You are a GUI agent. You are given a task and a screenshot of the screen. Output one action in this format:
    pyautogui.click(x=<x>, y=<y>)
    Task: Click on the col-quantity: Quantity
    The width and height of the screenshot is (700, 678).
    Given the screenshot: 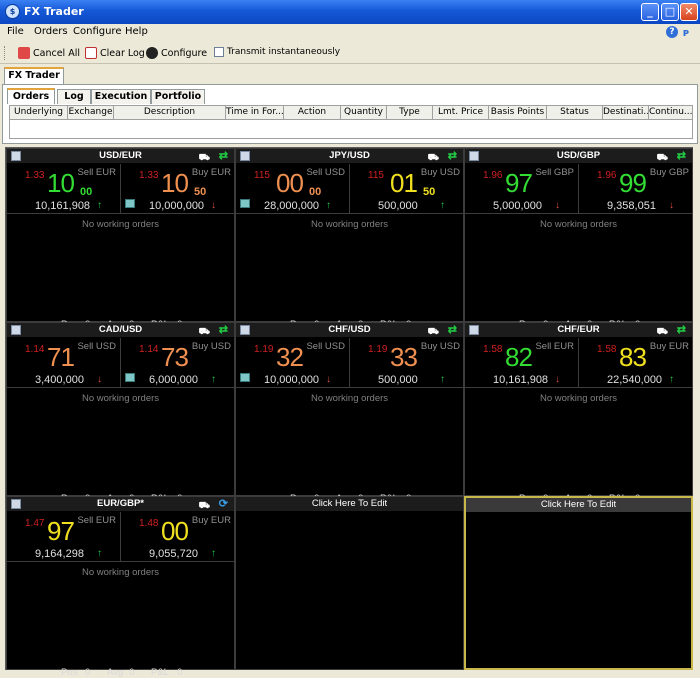 What is the action you would take?
    pyautogui.click(x=364, y=112)
    